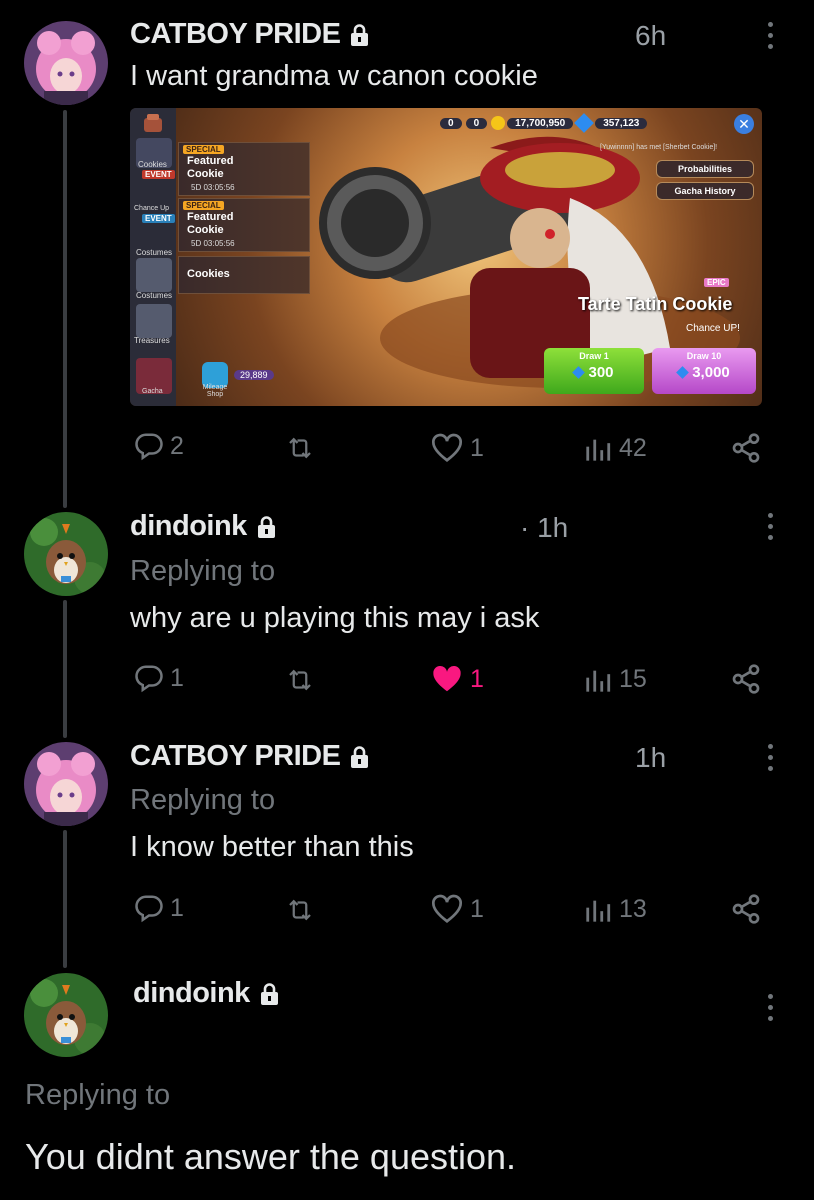 This screenshot has height=1200, width=814. I want to click on mileage-value: 29,889, so click(254, 375).